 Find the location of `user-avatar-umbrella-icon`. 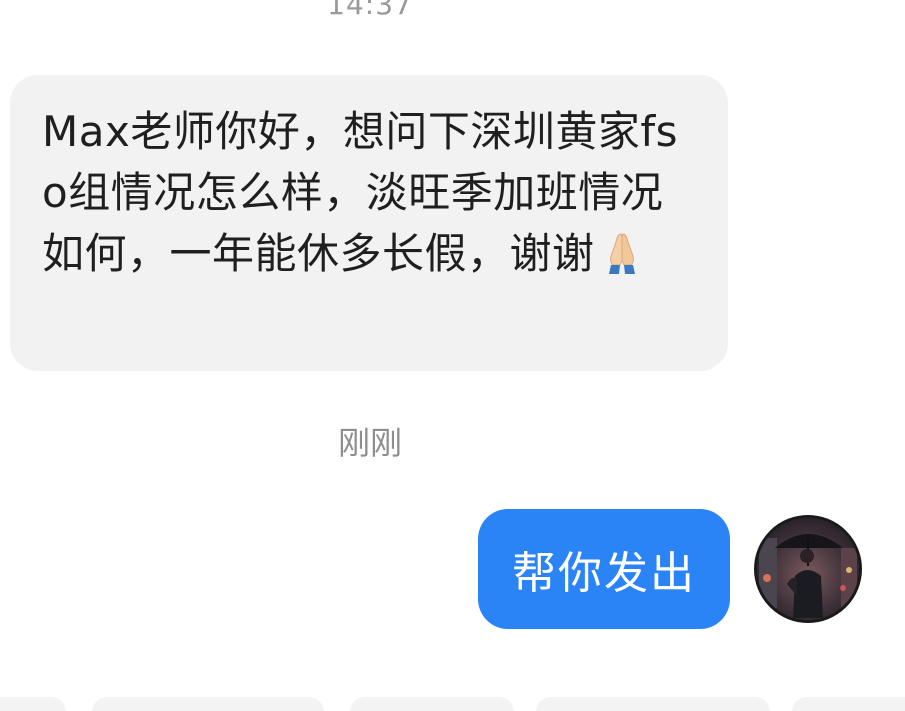

user-avatar-umbrella-icon is located at coordinates (808, 569).